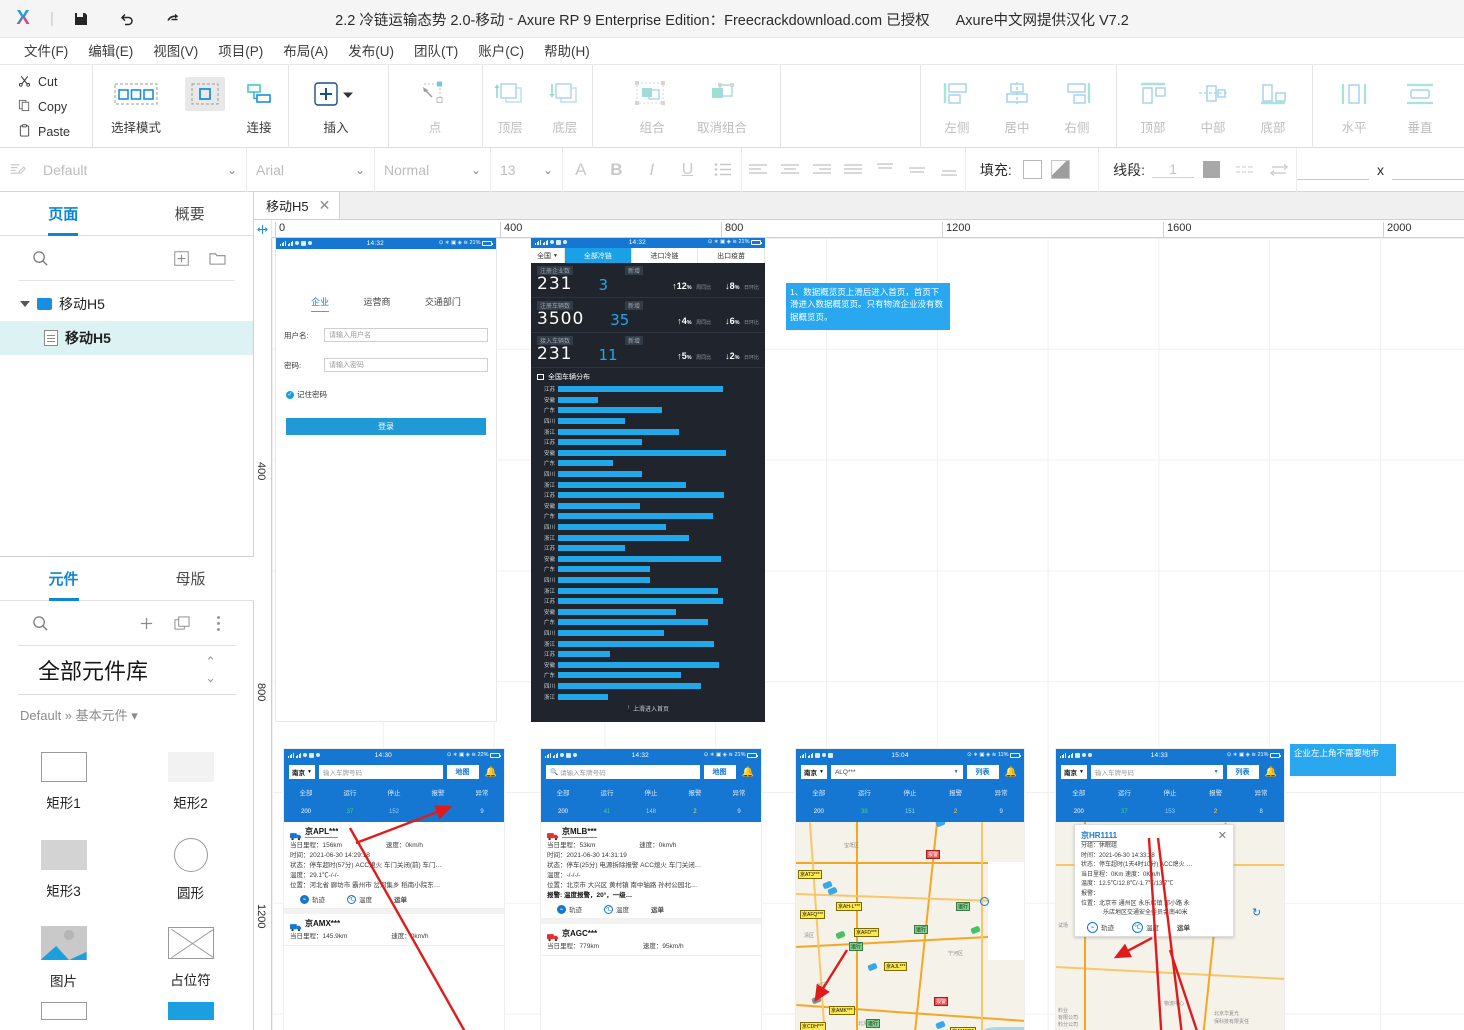 Image resolution: width=1464 pixels, height=1030 pixels. I want to click on search-input: 输入车牌号码 ▼, so click(1156, 772).